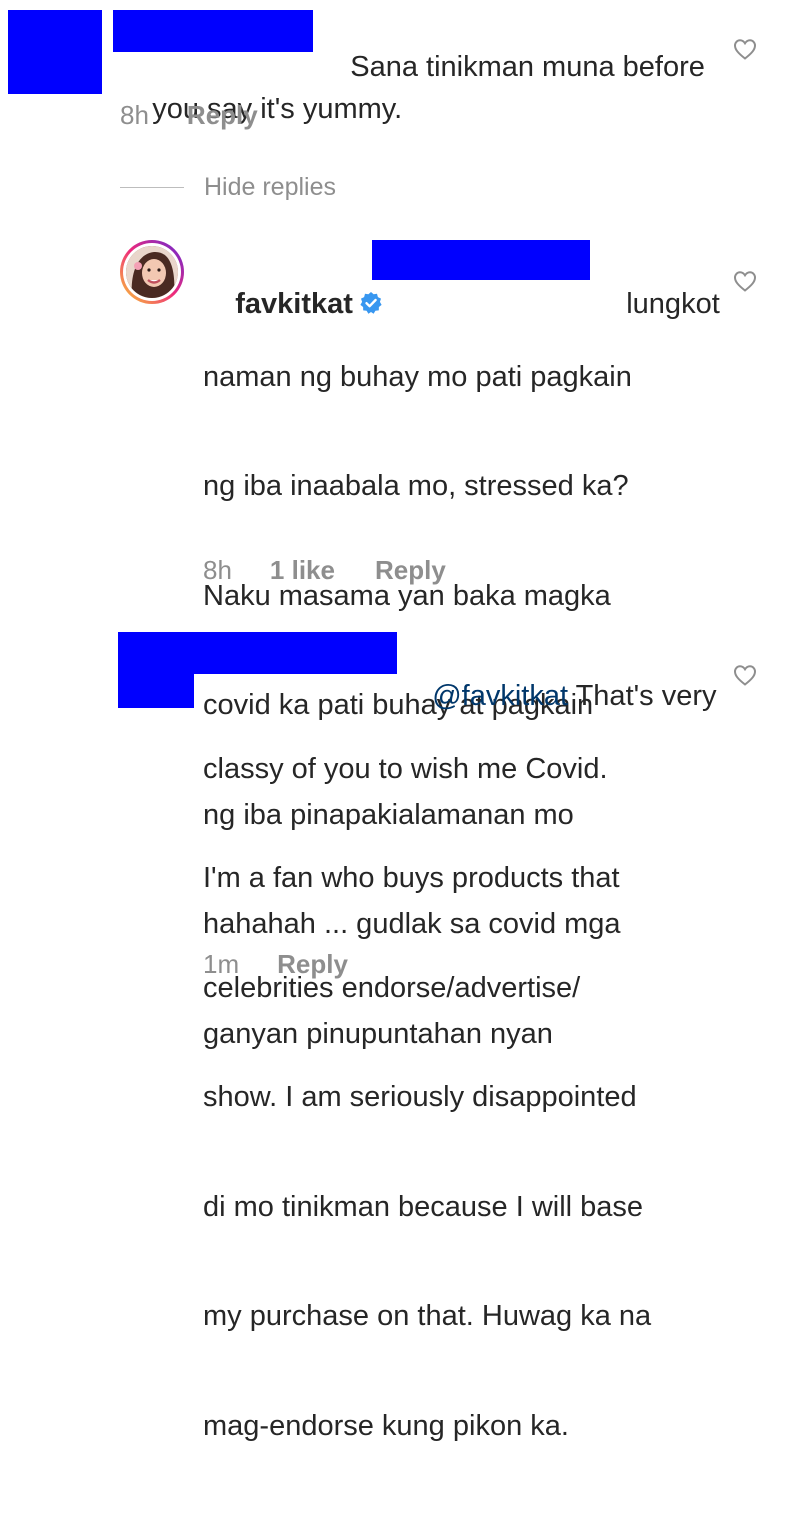 The image size is (800, 1517). What do you see at coordinates (275, 964) in the screenshot?
I see `comment-meta: 1m Reply` at bounding box center [275, 964].